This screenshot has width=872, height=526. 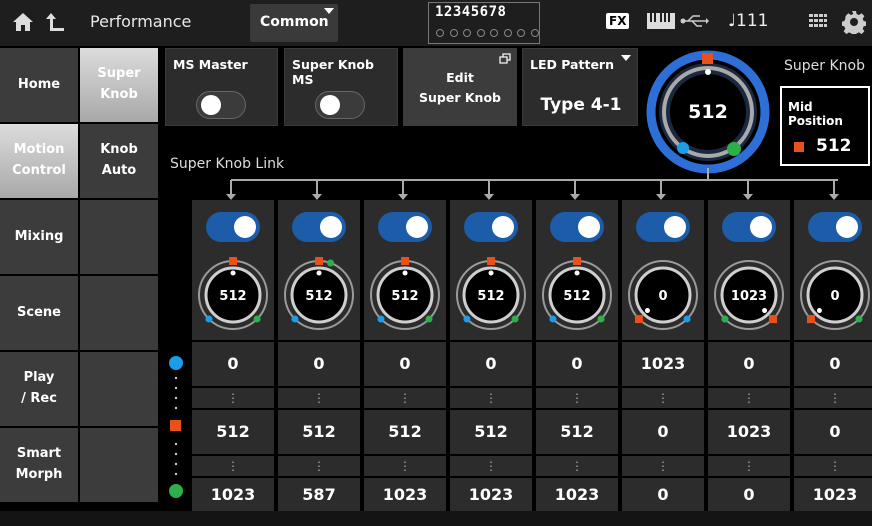 I want to click on subnav-super-knob: Super Knob, so click(x=119, y=85).